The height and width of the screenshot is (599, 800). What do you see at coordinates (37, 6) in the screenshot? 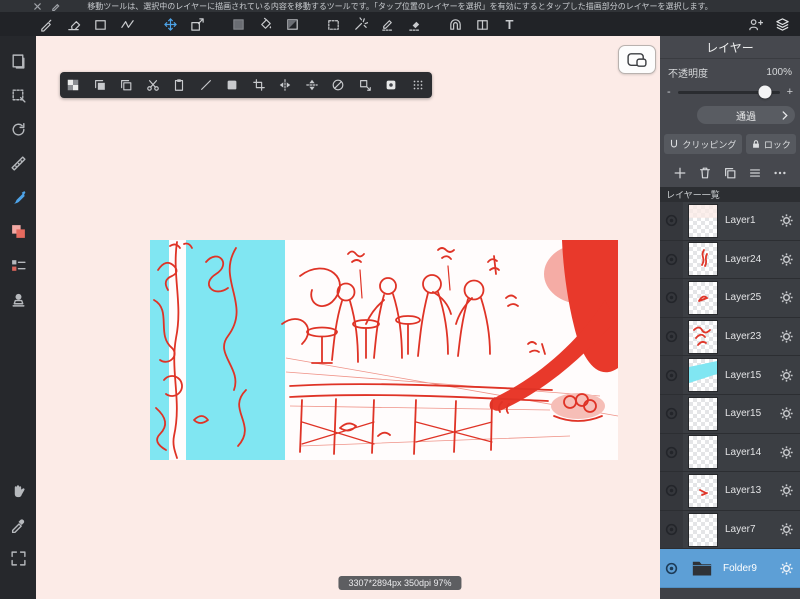
I see `close-icon` at bounding box center [37, 6].